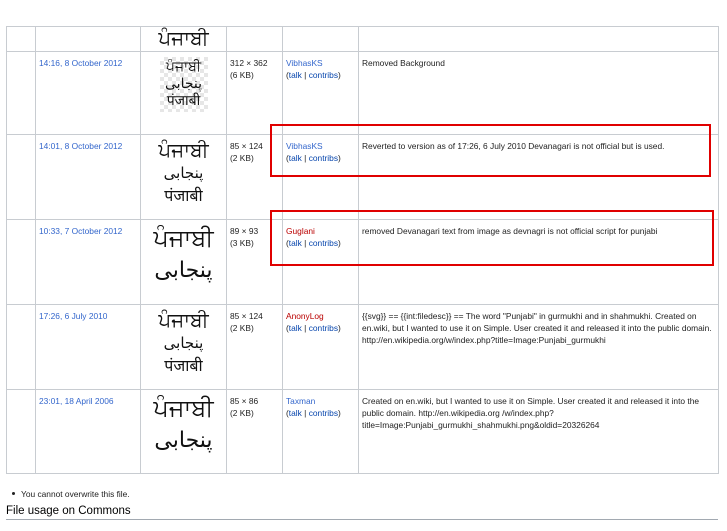  Describe the element at coordinates (69, 494) in the screenshot. I see `overwrite-note: You cannot overwrite this file.` at that location.